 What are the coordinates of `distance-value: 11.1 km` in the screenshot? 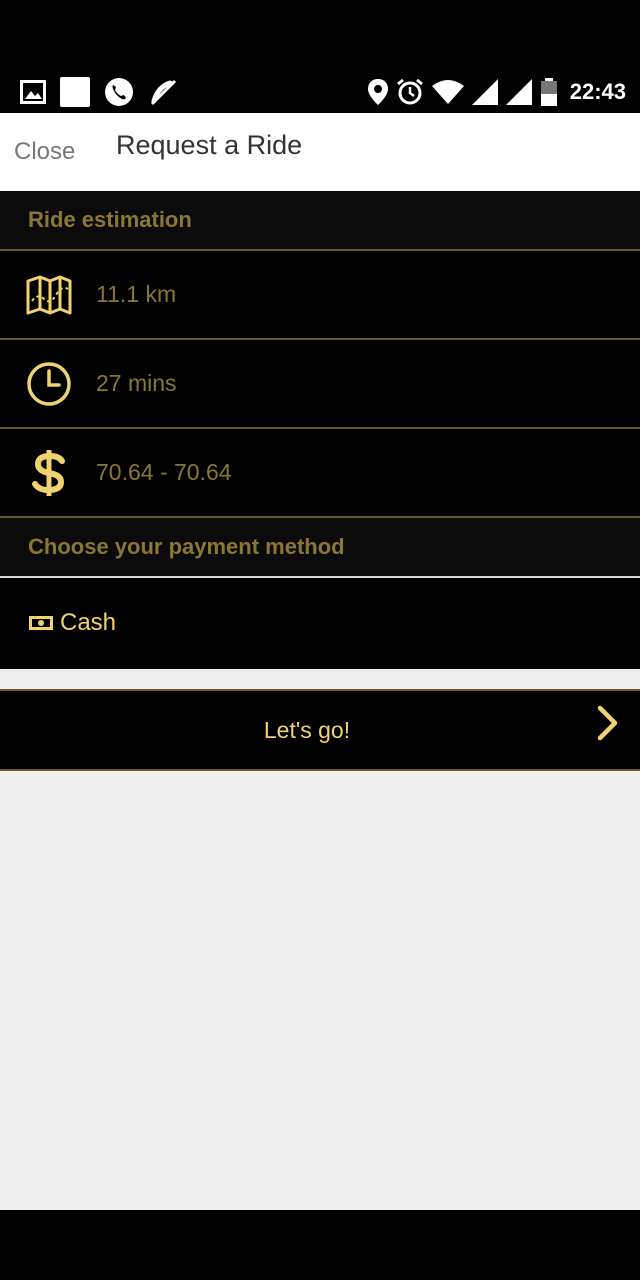 It's located at (136, 294).